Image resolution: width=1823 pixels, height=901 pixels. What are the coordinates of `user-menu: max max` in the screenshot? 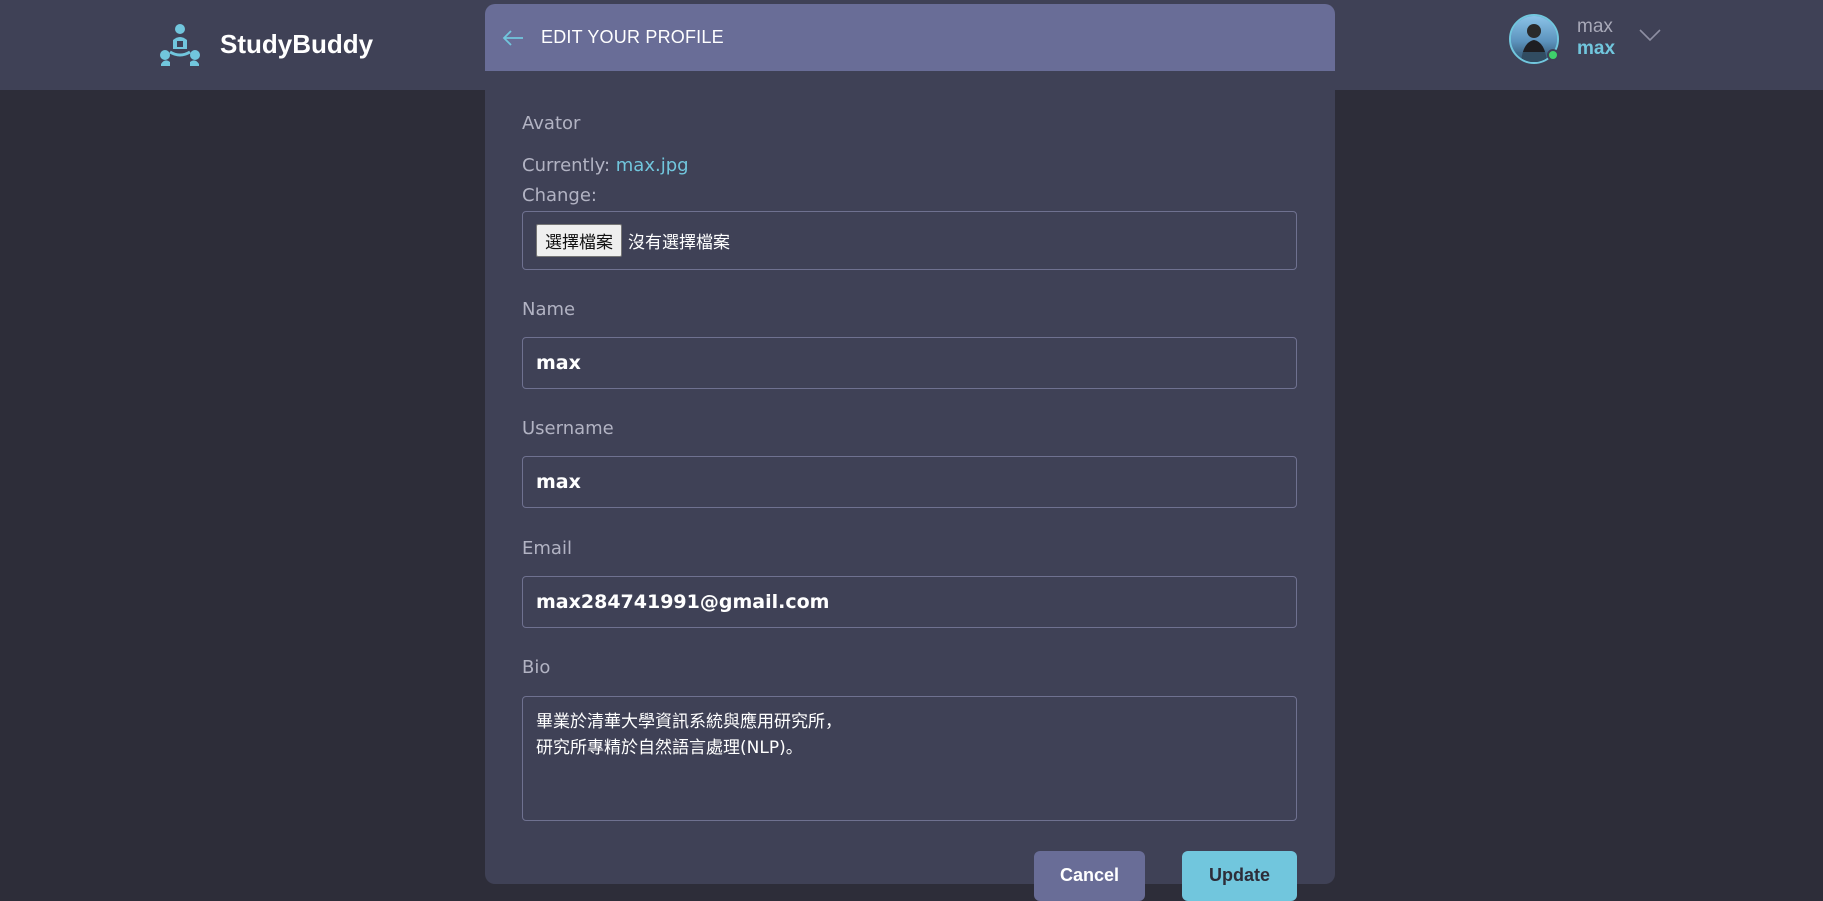 It's located at (1585, 39).